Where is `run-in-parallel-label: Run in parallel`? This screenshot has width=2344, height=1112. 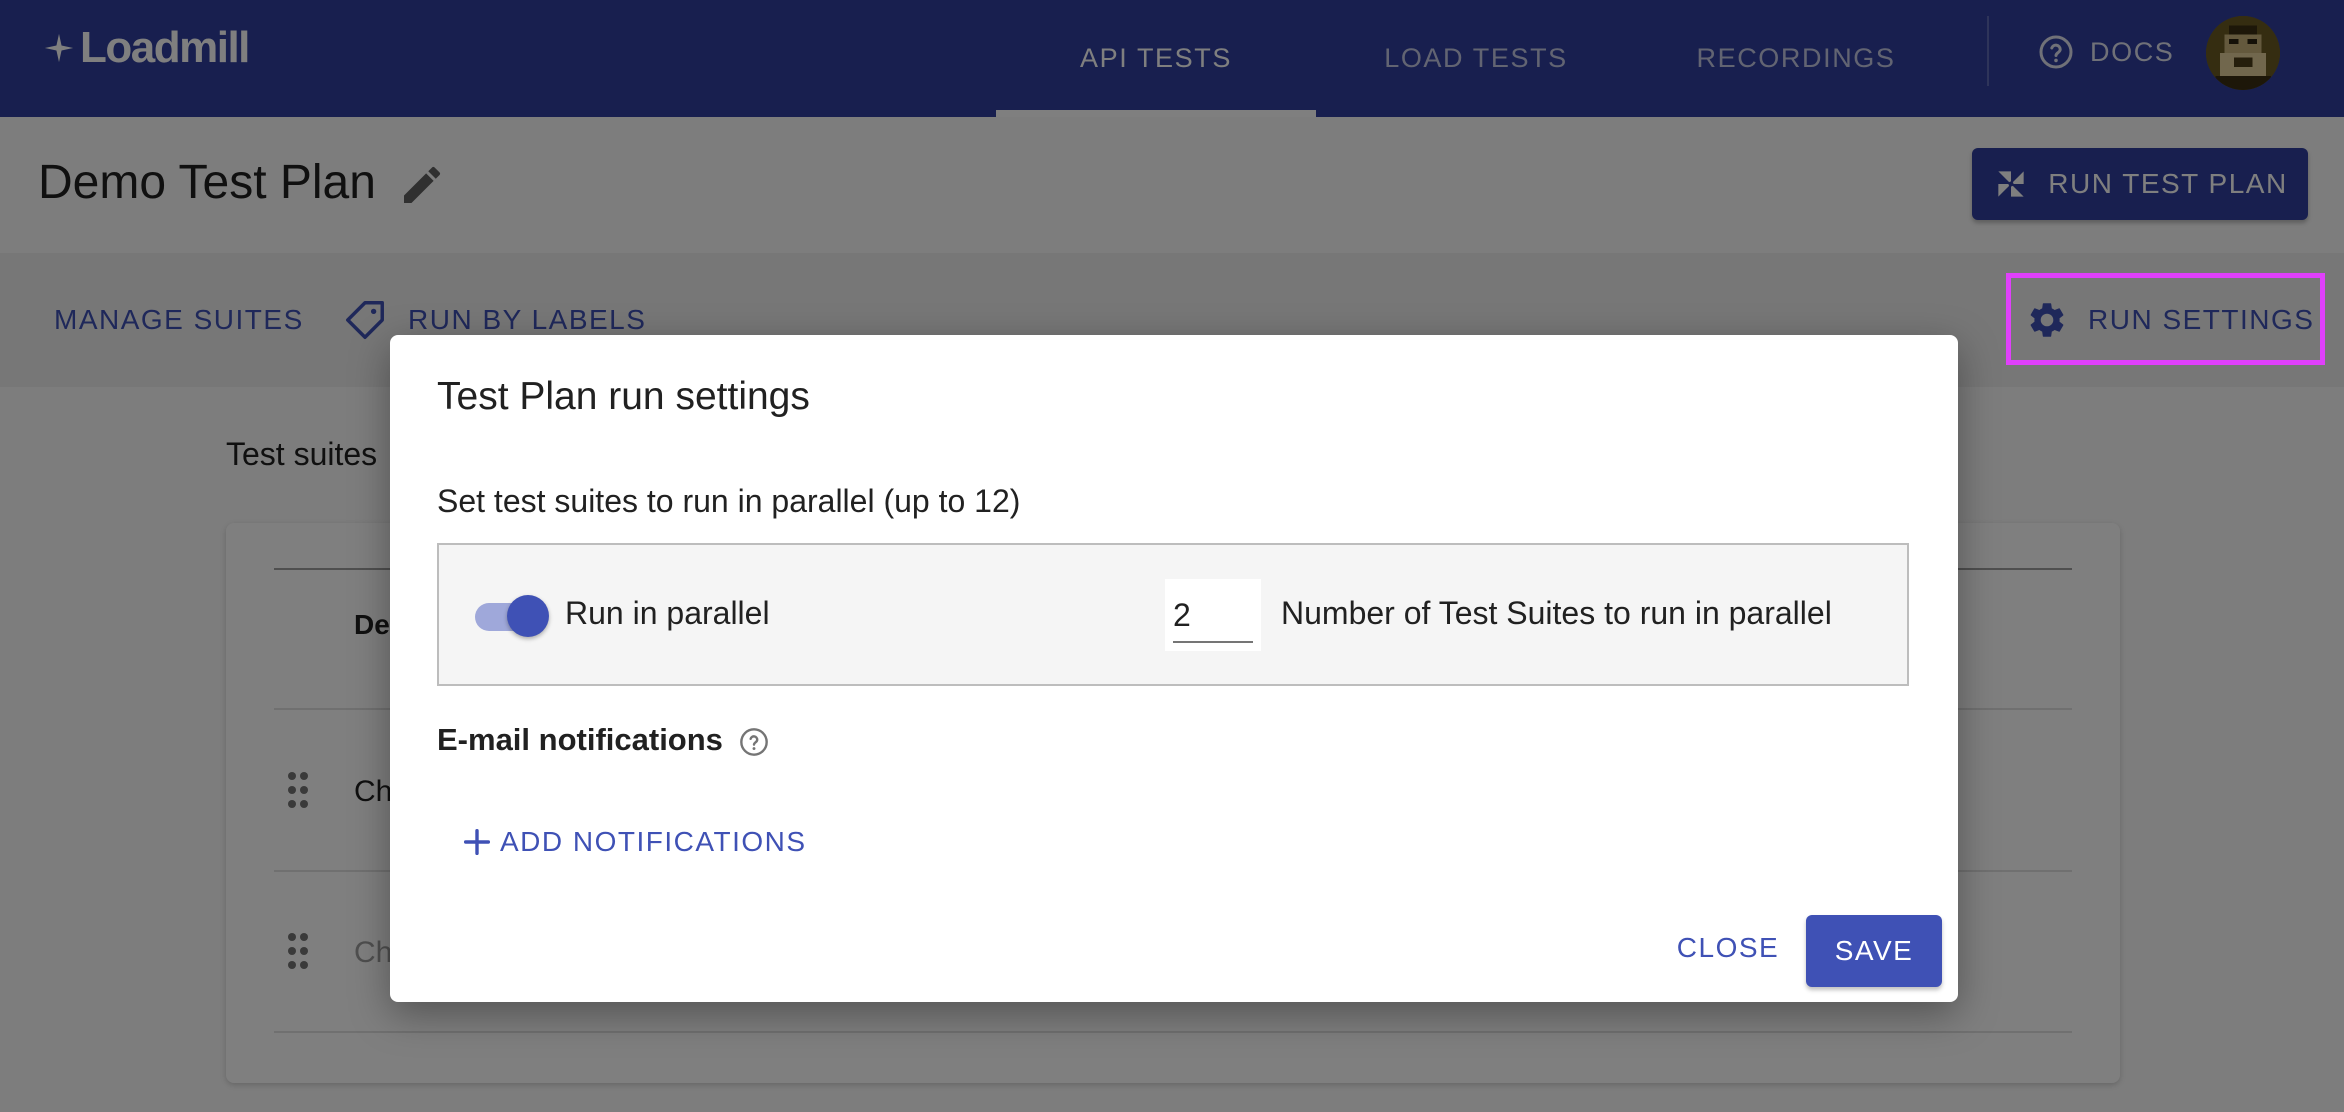 run-in-parallel-label: Run in parallel is located at coordinates (667, 613).